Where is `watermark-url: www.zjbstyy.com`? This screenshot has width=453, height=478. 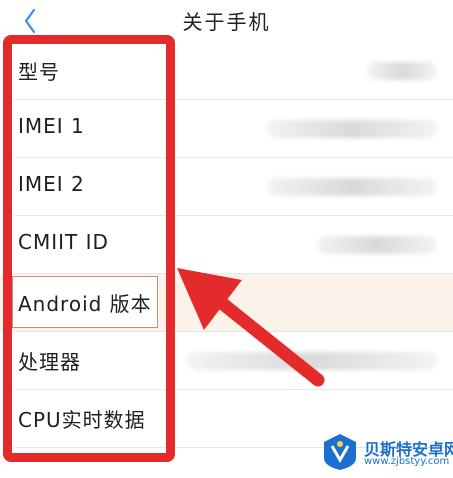 watermark-url: www.zjbstyy.com is located at coordinates (407, 461).